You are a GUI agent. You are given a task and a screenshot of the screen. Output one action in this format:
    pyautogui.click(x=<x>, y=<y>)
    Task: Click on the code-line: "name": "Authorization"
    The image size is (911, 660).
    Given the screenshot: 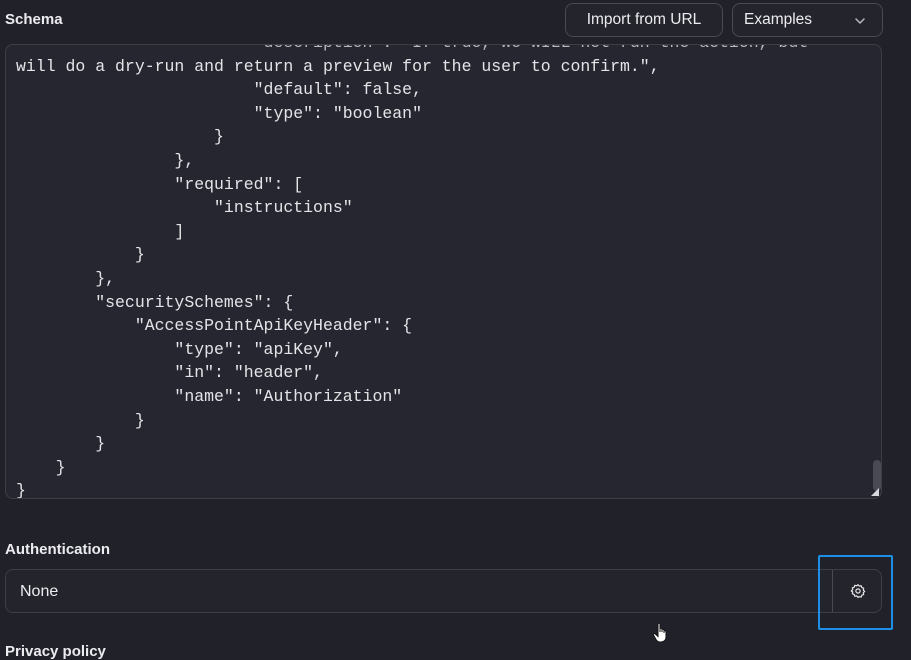 What is the action you would take?
    pyautogui.click(x=209, y=396)
    